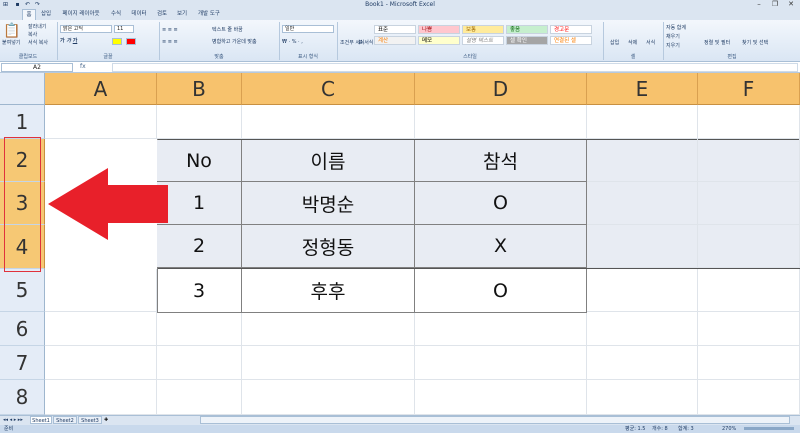  I want to click on tab-review: 검토, so click(162, 14).